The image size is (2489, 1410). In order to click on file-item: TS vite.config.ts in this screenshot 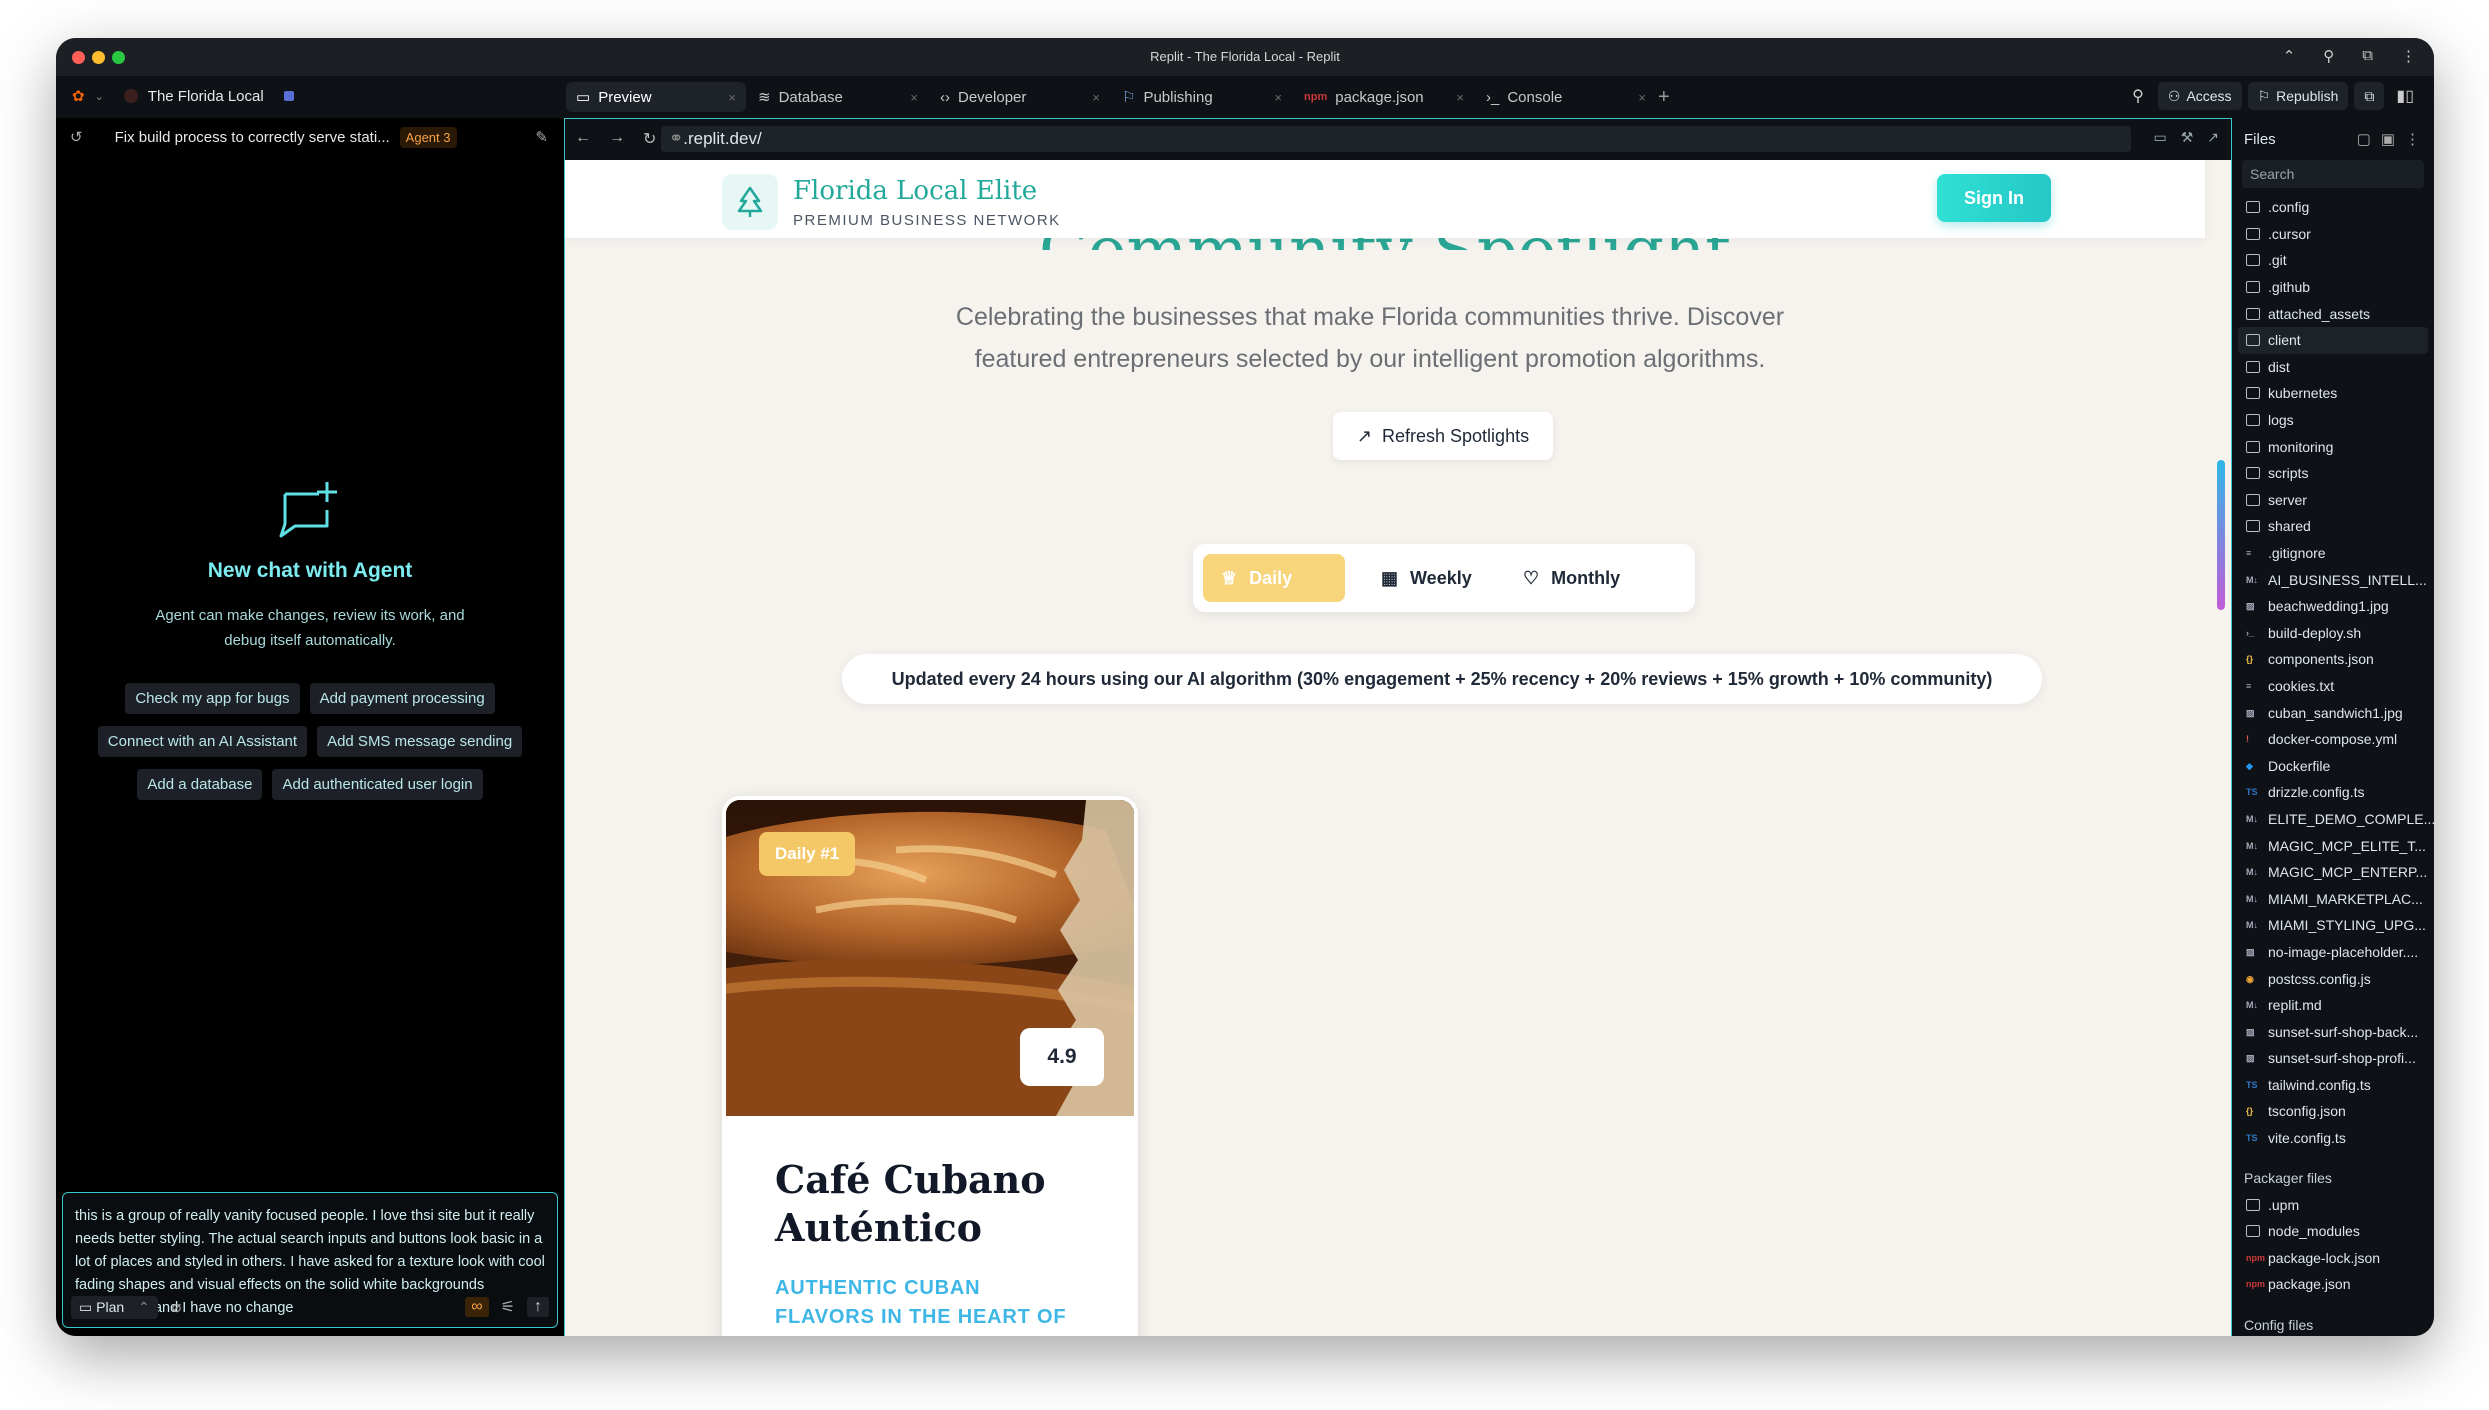, I will do `click(2333, 1138)`.